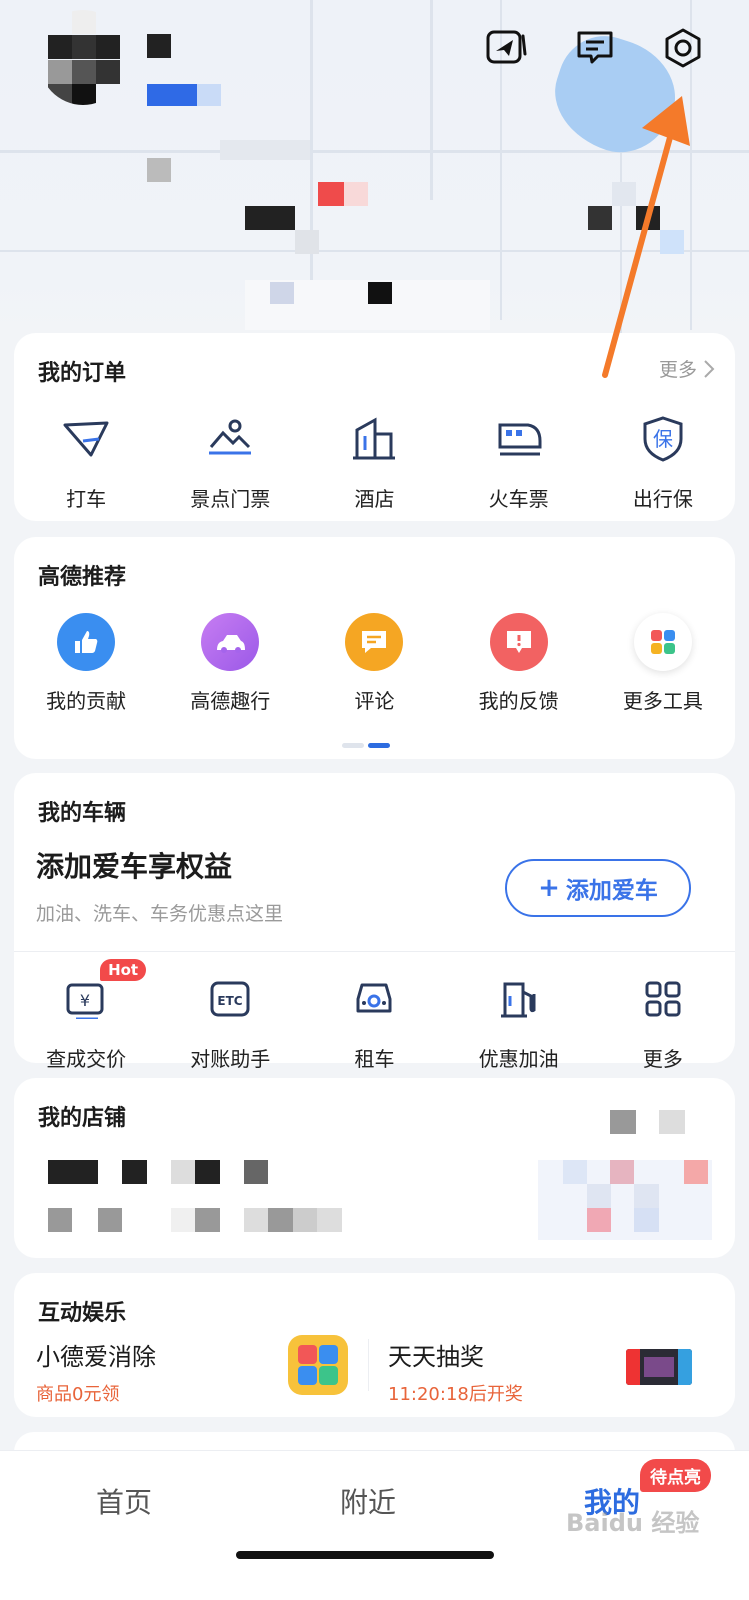  I want to click on order-item-insurance: 保 出行保, so click(663, 460).